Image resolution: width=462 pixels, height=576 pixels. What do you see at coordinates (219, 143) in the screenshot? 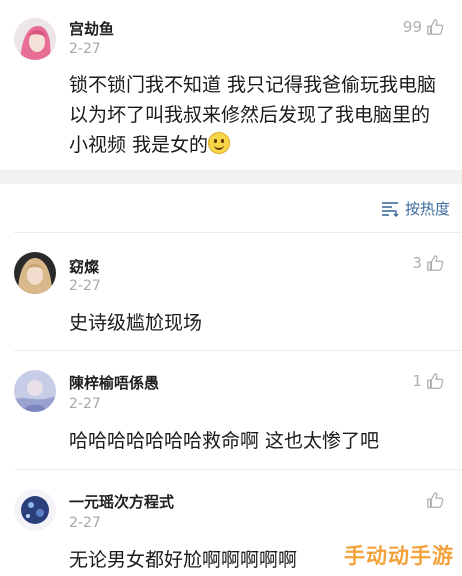
I see `slightly-smiling-face-icon` at bounding box center [219, 143].